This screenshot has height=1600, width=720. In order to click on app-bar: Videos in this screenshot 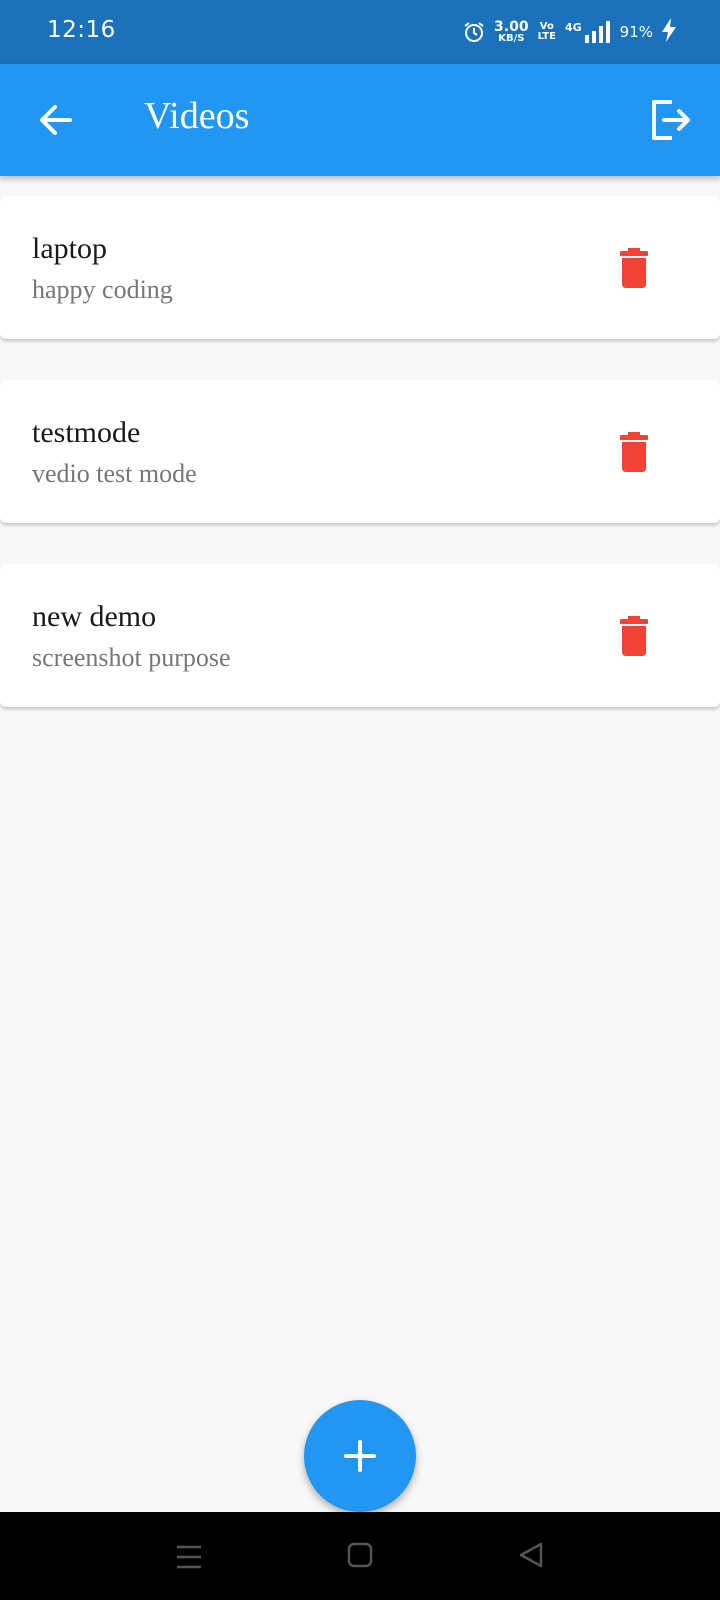, I will do `click(360, 120)`.